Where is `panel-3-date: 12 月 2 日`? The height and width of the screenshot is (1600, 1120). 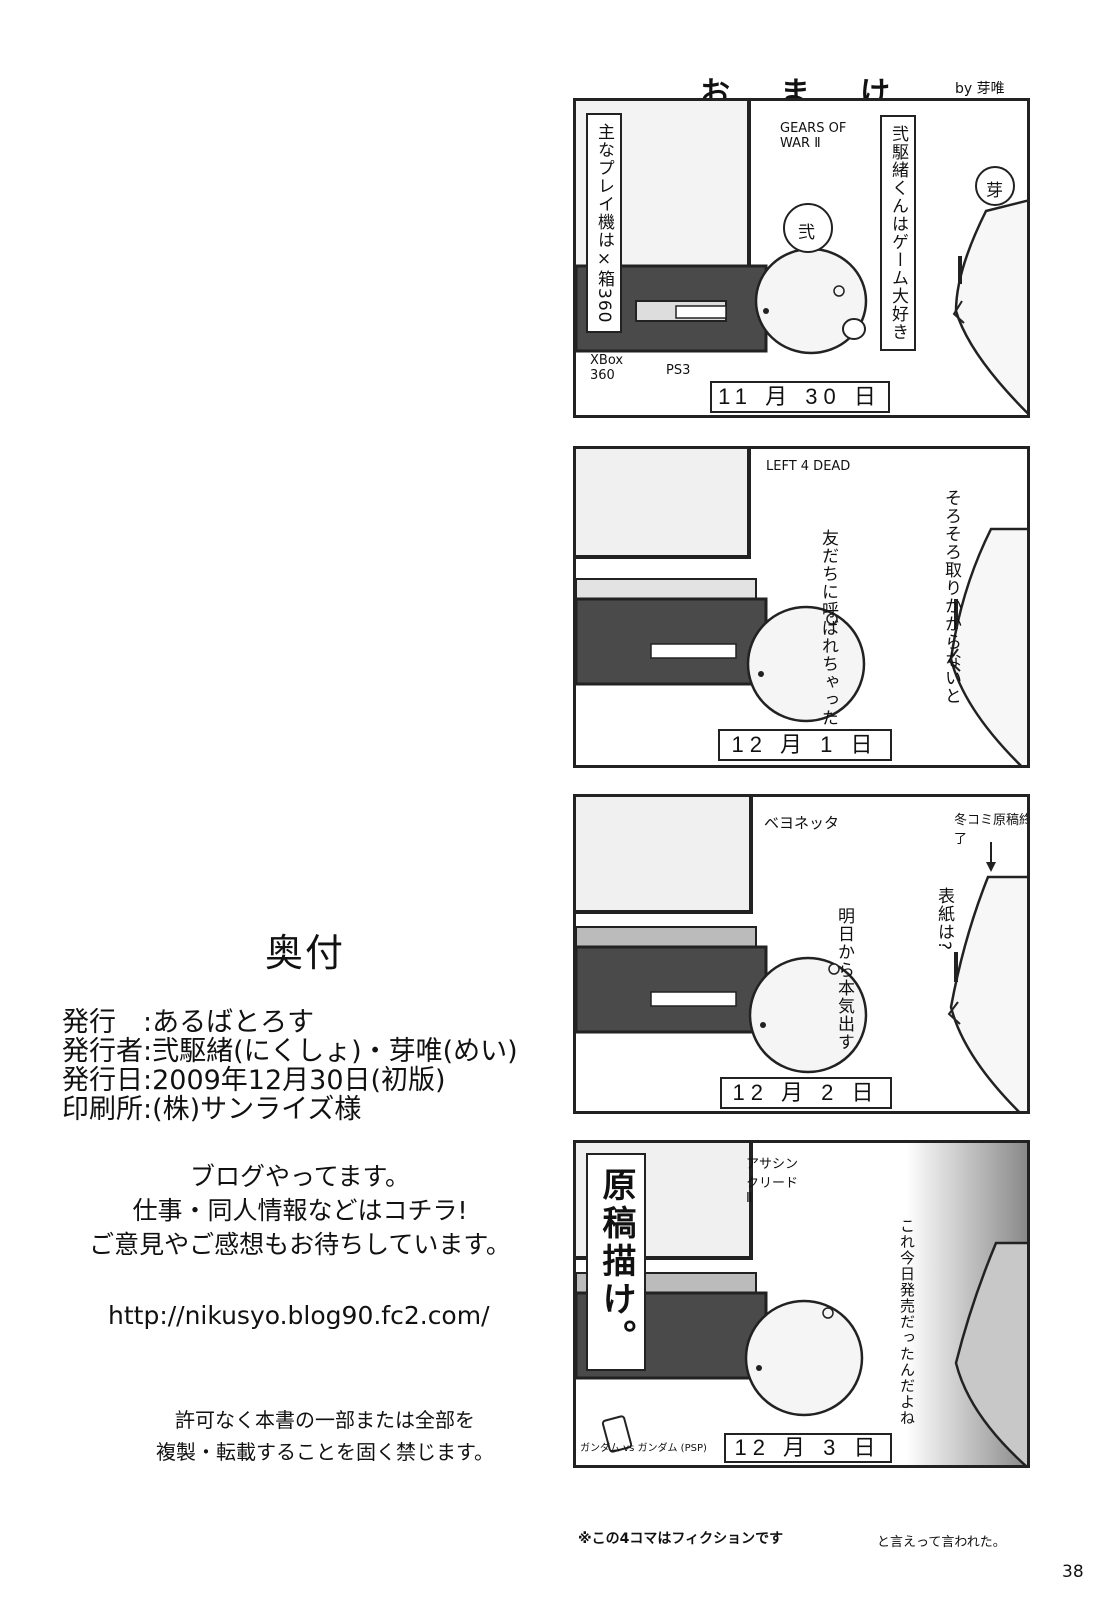
panel-3-date: 12 月 2 日 is located at coordinates (806, 1093).